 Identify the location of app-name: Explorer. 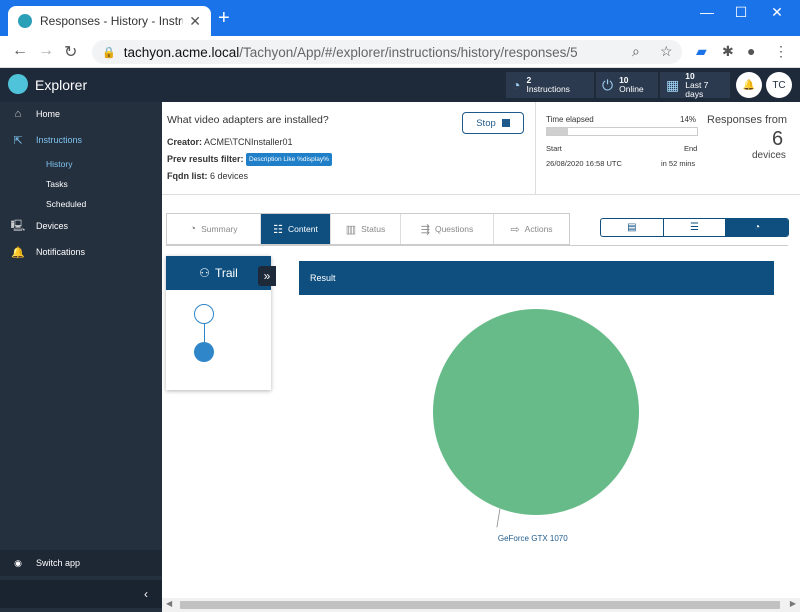
(61, 85).